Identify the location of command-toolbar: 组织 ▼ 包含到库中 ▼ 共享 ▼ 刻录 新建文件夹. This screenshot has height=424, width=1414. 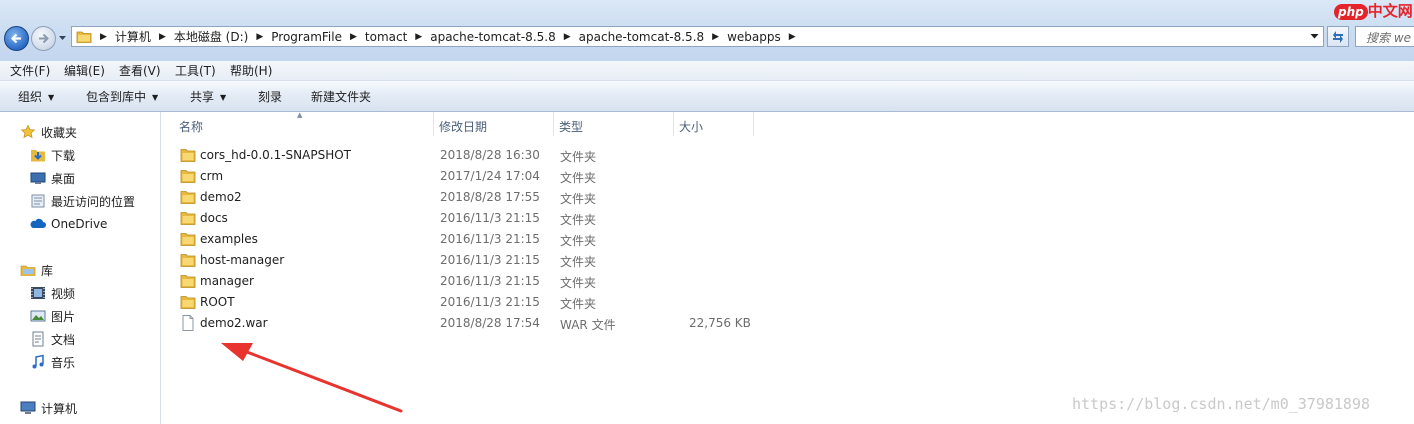
(707, 96).